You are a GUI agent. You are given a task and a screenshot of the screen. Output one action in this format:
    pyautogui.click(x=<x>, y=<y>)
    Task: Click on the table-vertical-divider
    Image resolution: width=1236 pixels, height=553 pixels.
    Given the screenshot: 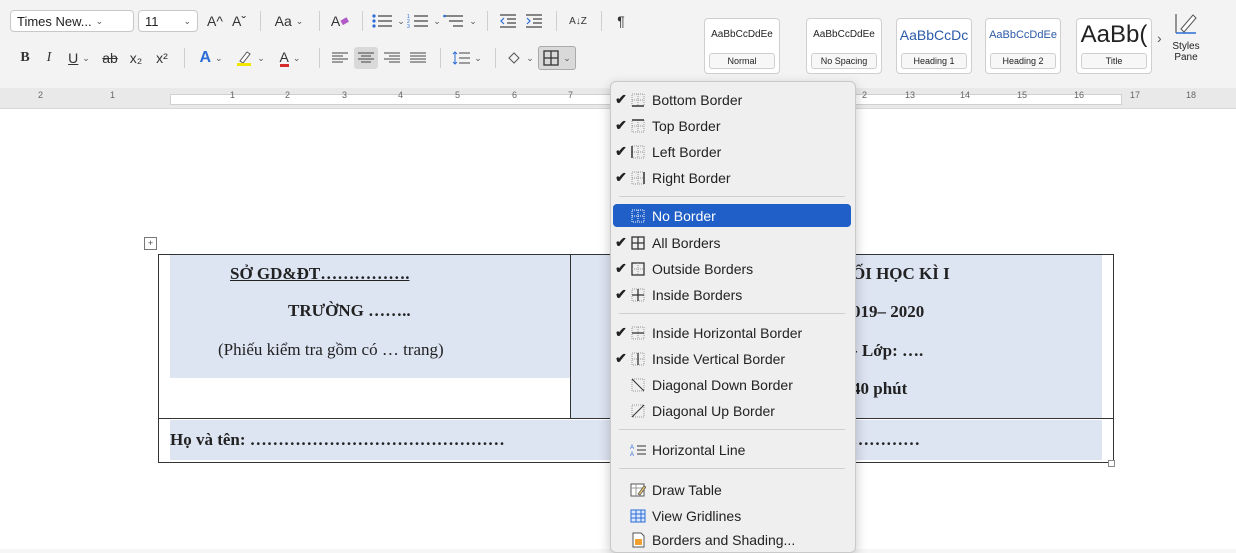 What is the action you would take?
    pyautogui.click(x=570, y=336)
    